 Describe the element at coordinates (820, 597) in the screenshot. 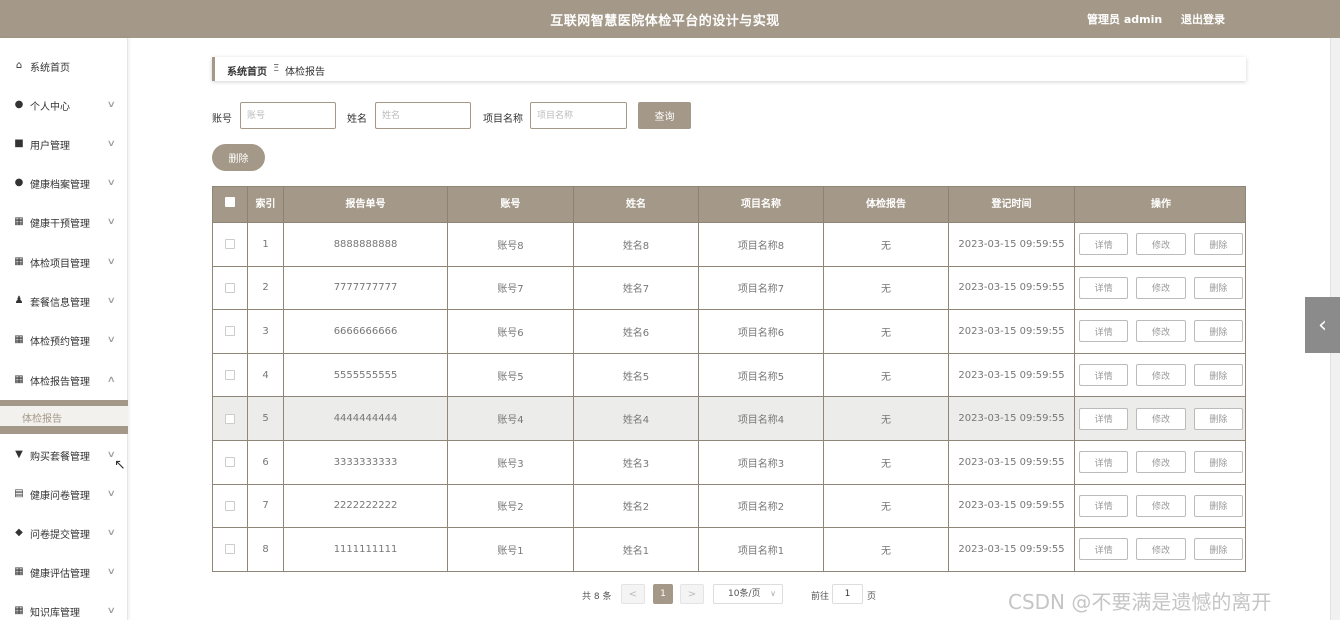

I see `goto-label: 前往` at that location.